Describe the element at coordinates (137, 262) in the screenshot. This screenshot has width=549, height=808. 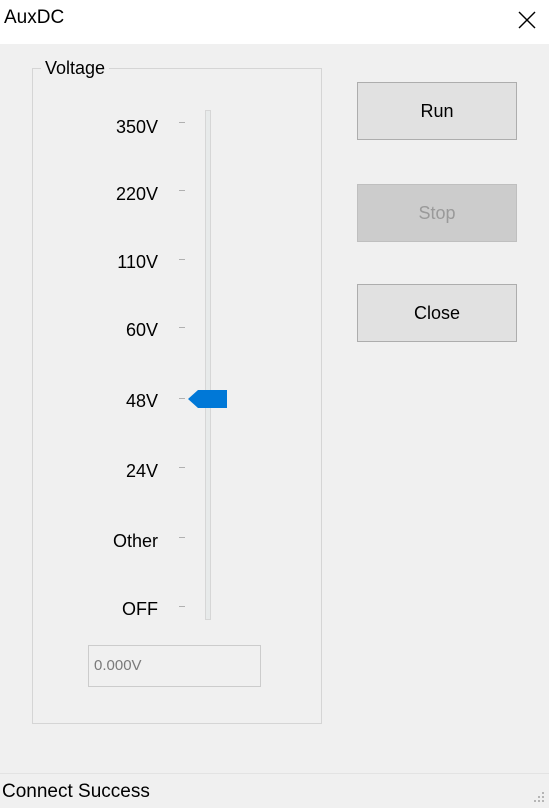
I see `level-label-110v: 110V` at that location.